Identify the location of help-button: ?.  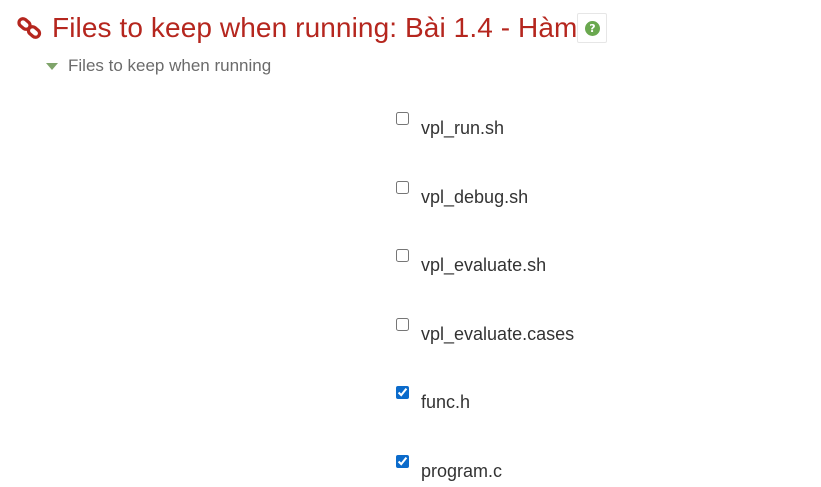
(592, 28).